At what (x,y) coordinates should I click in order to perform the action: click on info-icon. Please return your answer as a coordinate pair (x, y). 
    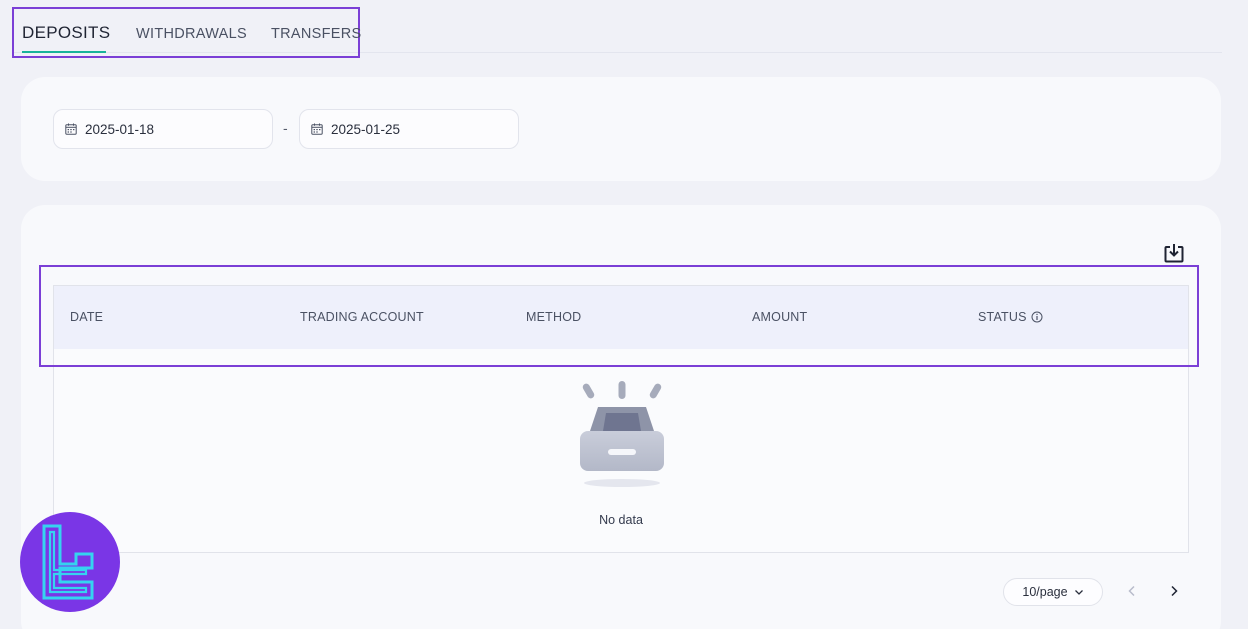
    Looking at the image, I should click on (1037, 317).